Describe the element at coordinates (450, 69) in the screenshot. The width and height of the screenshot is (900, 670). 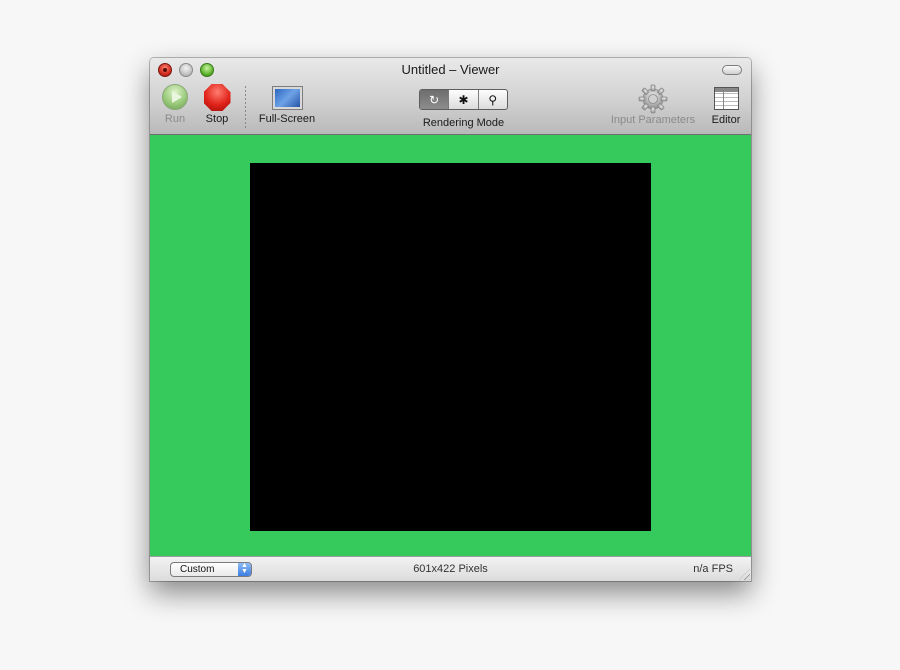
I see `window-title: Untitled – Viewer` at that location.